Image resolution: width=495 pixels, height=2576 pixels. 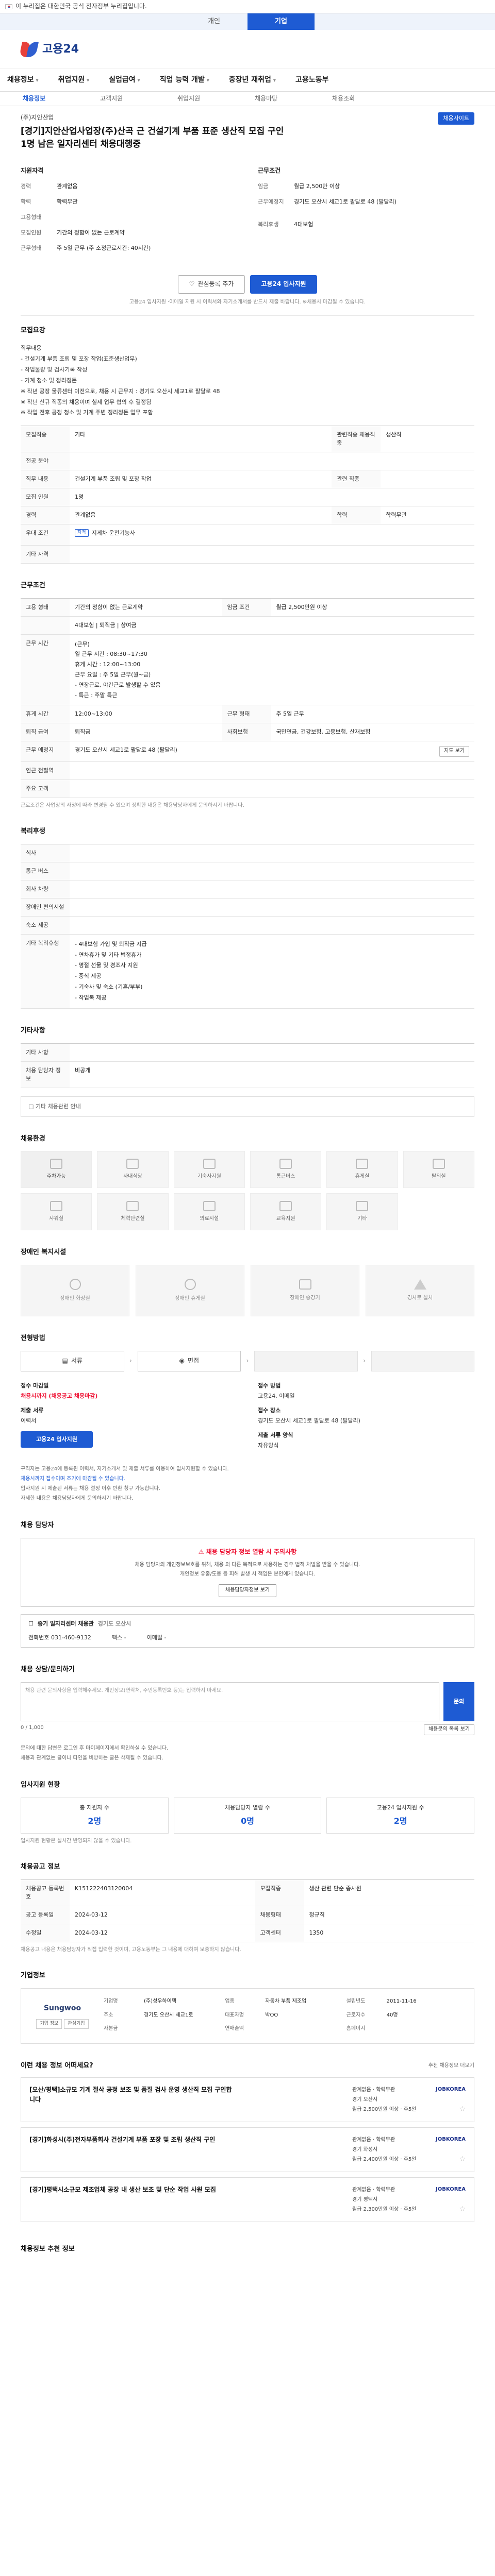 I want to click on section-title: 이런 채용 정보 어떠세요?, so click(x=57, y=2066).